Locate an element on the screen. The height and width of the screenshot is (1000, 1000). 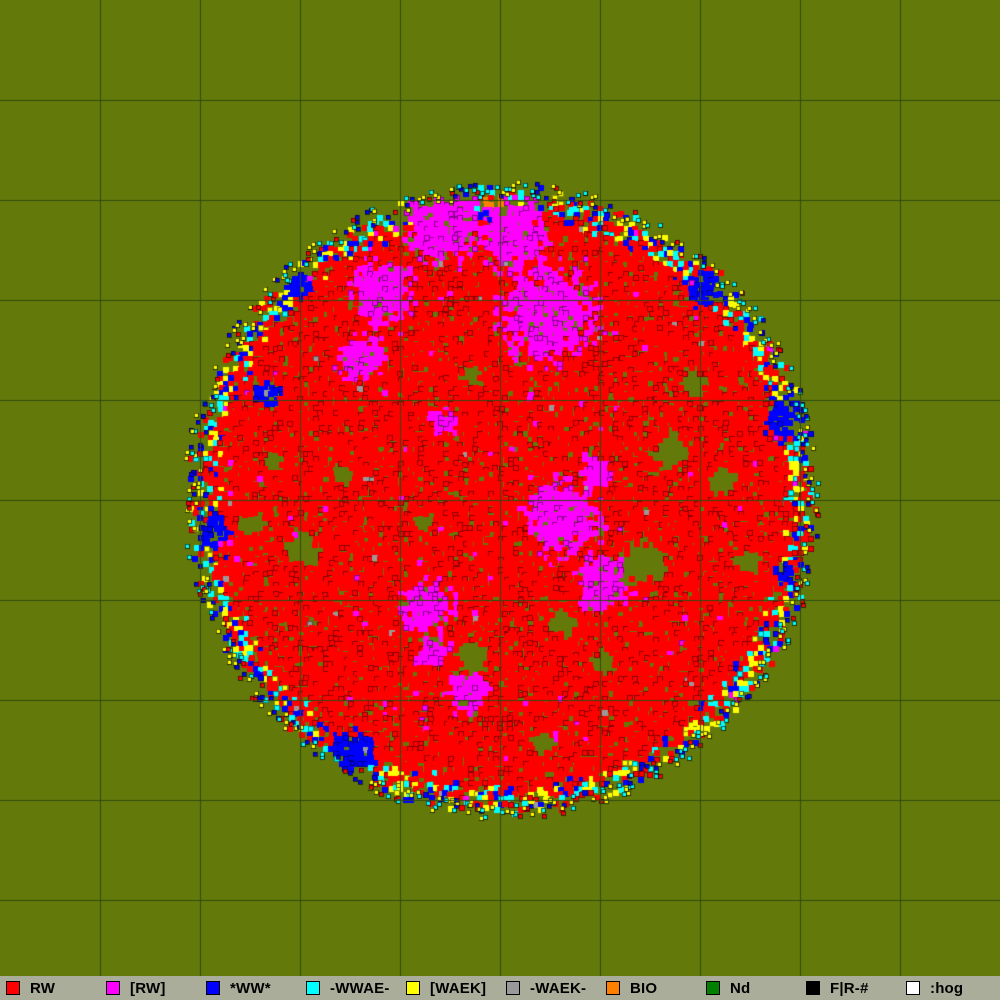
legend-label: Nd is located at coordinates (740, 988).